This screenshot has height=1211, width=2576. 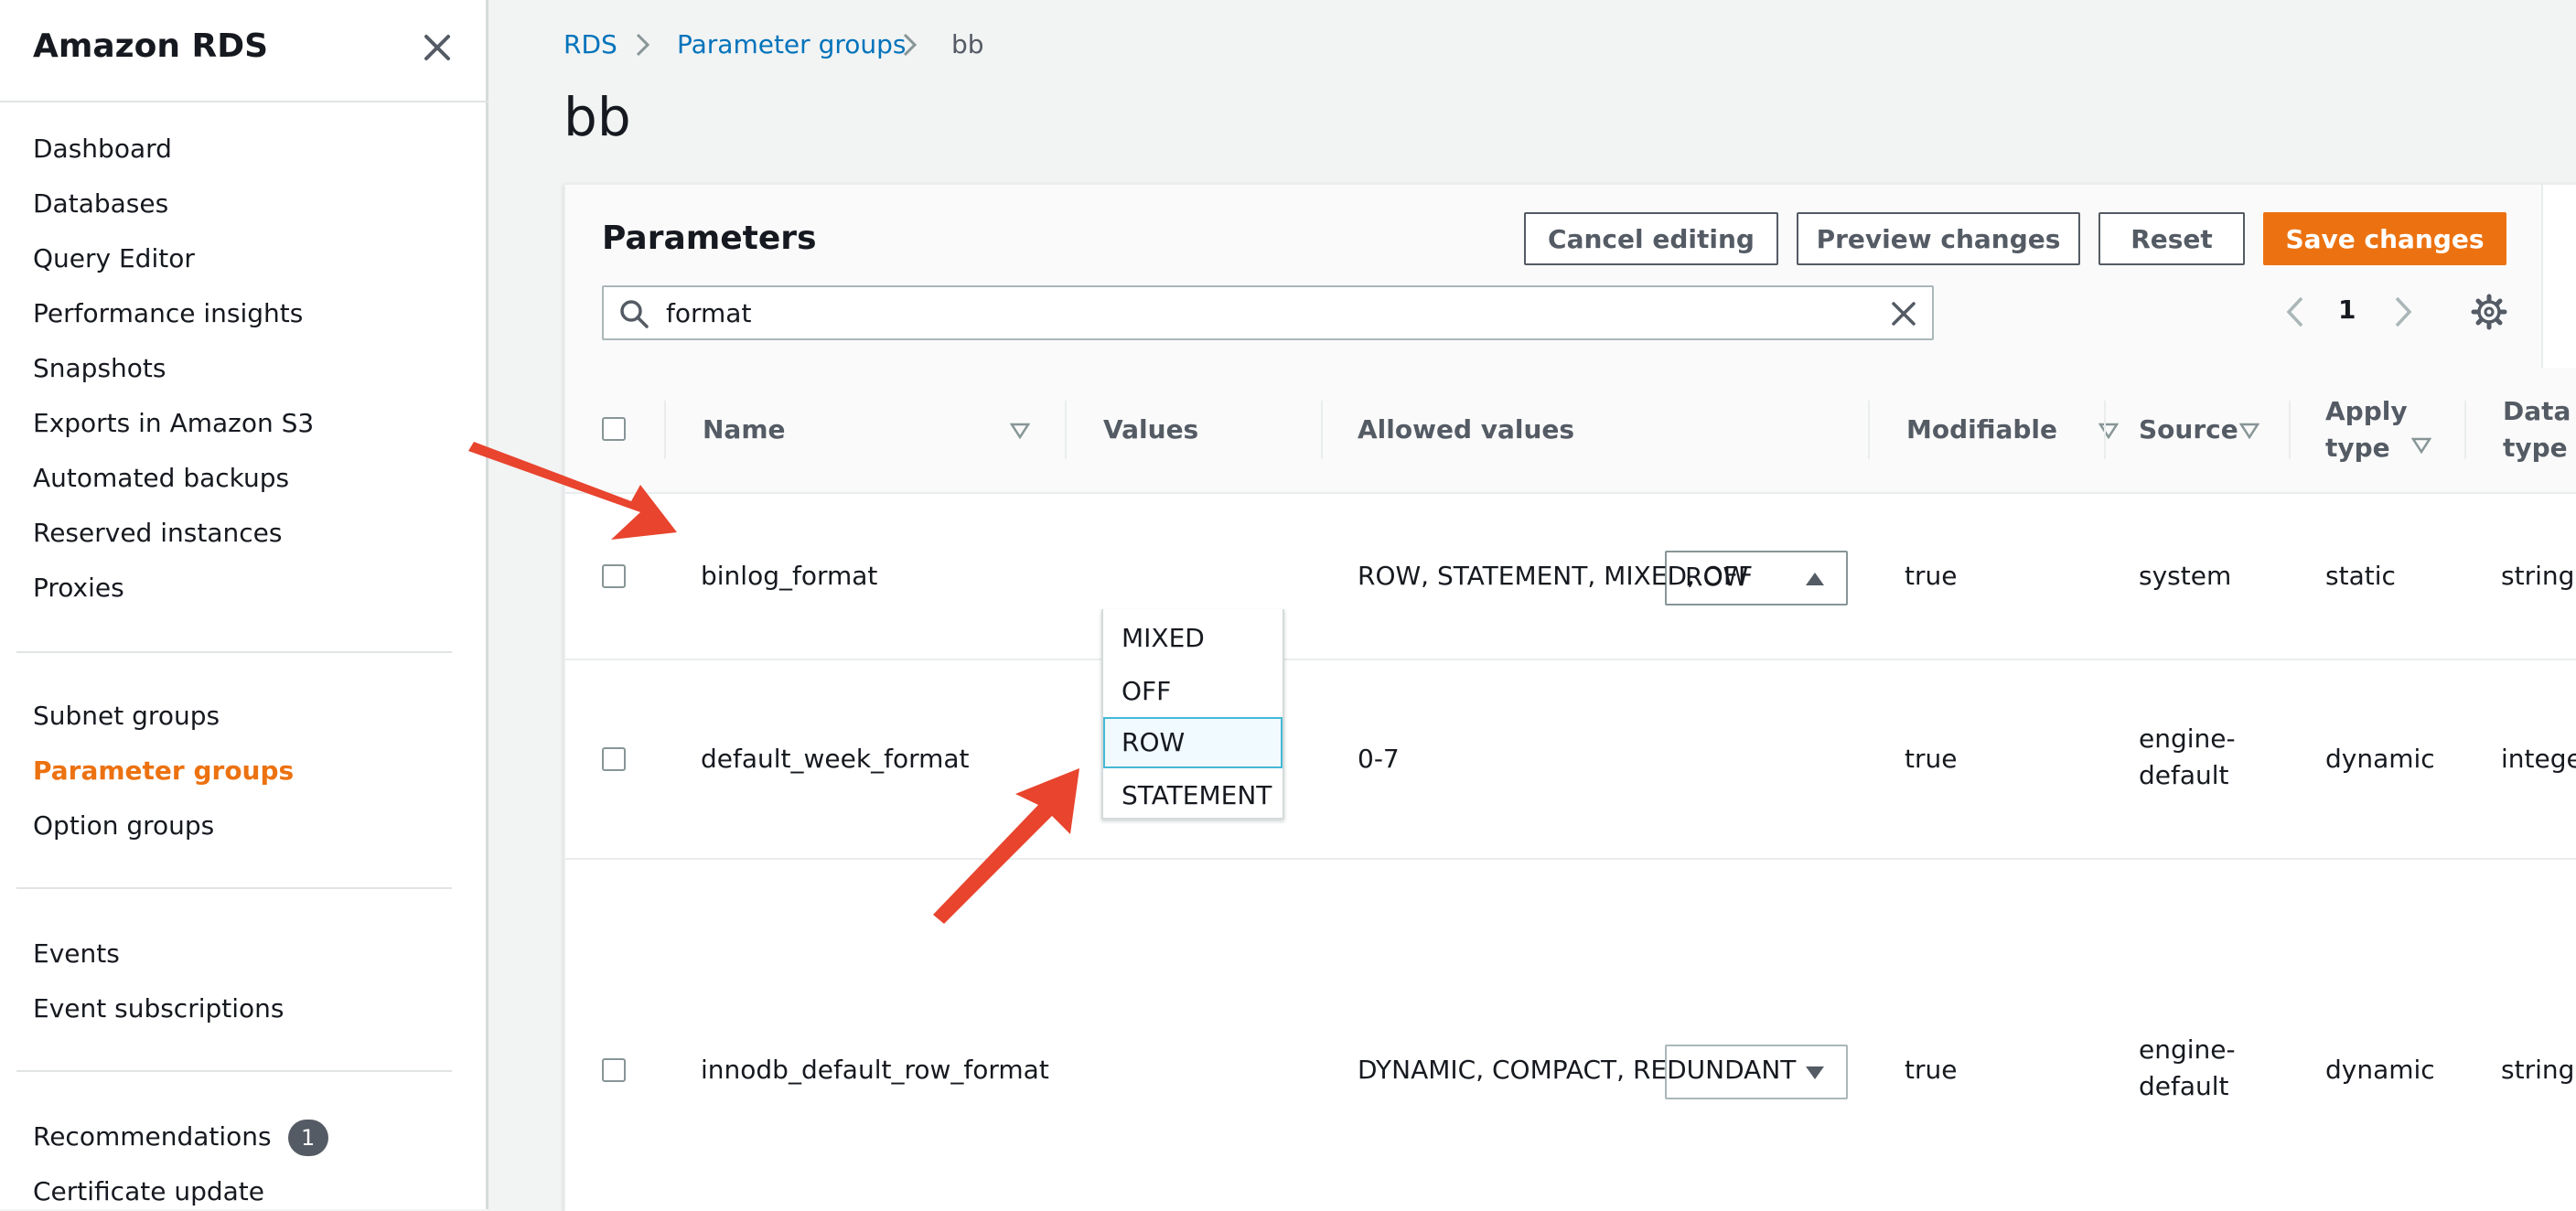 I want to click on close-icon, so click(x=438, y=47).